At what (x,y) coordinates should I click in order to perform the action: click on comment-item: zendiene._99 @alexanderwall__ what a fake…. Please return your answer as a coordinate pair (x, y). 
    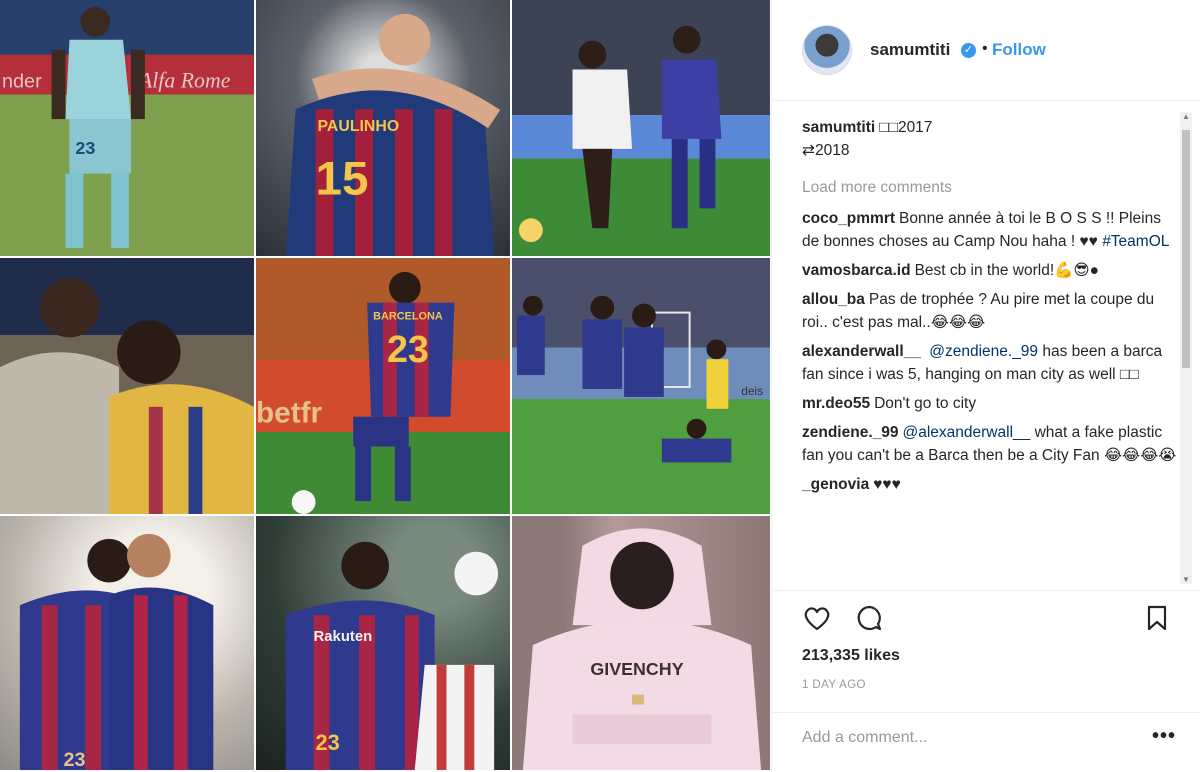
    Looking at the image, I should click on (992, 444).